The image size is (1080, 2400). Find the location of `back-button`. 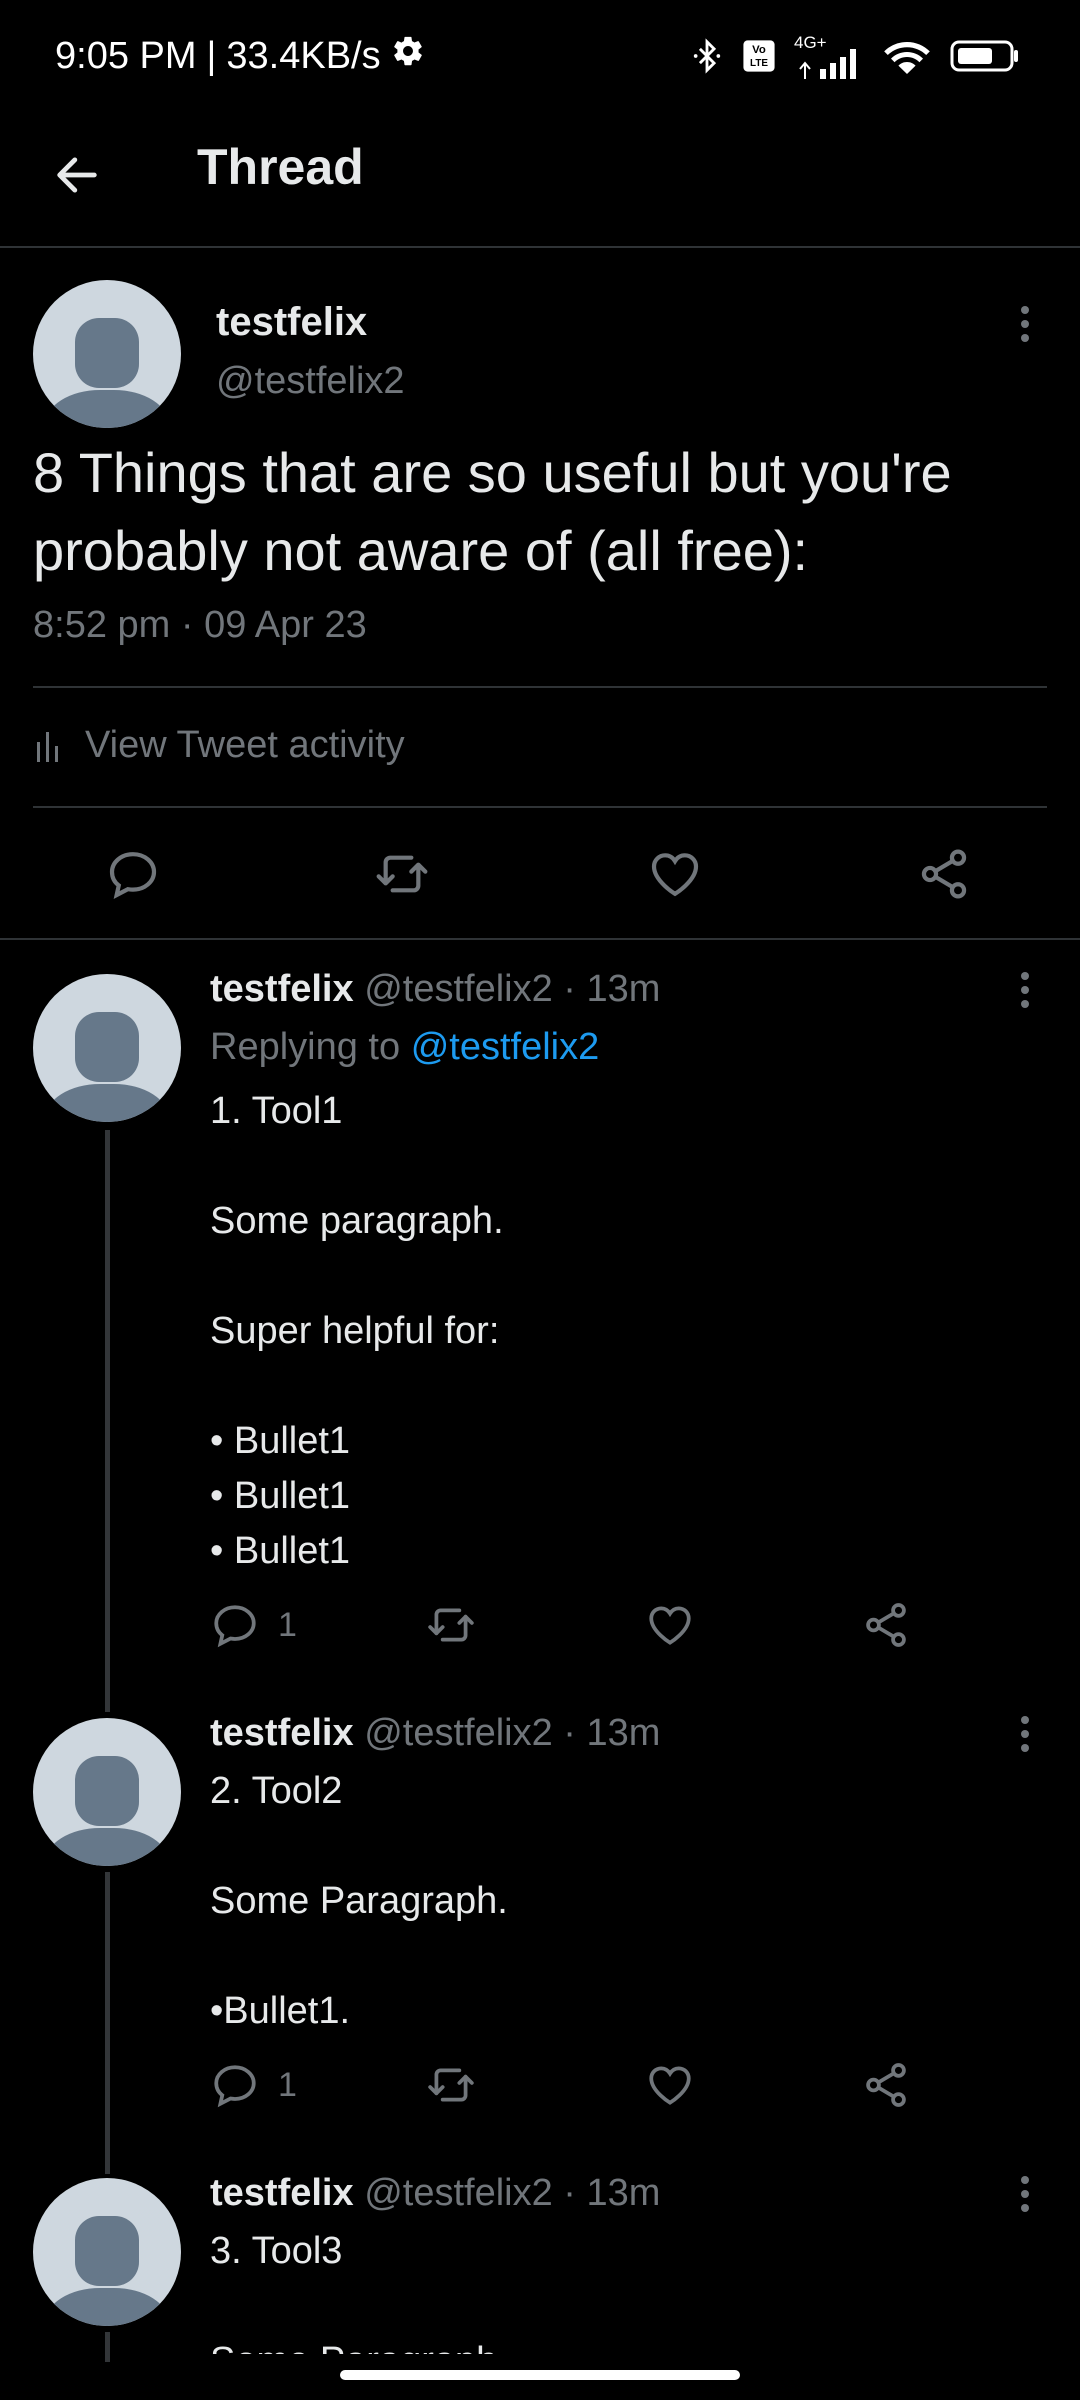

back-button is located at coordinates (77, 175).